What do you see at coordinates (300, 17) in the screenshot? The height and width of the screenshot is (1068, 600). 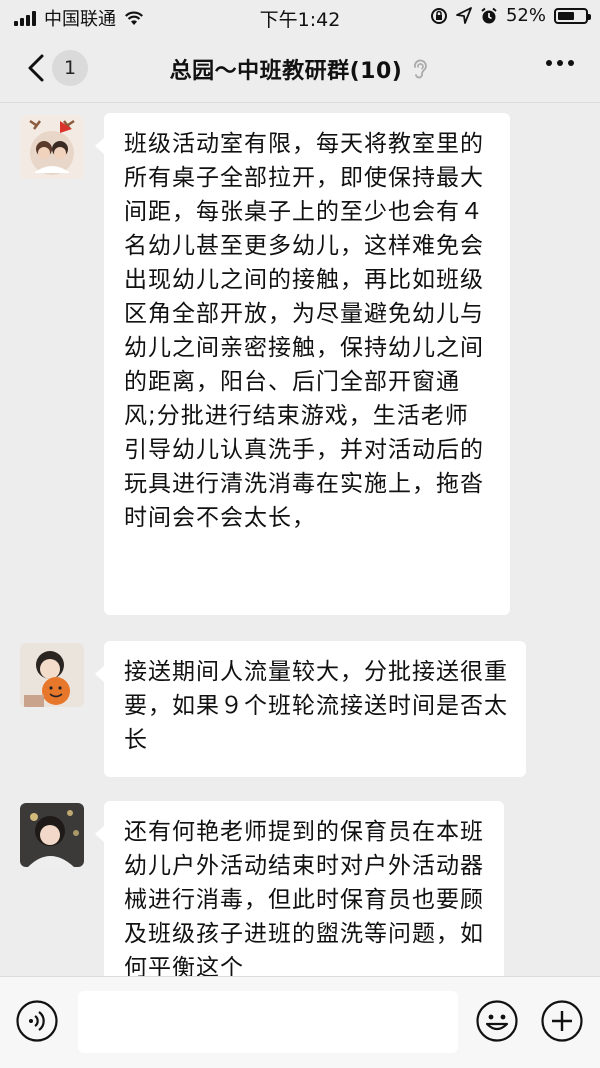 I see `status-bar: 中国联通 下午1:42 52%` at bounding box center [300, 17].